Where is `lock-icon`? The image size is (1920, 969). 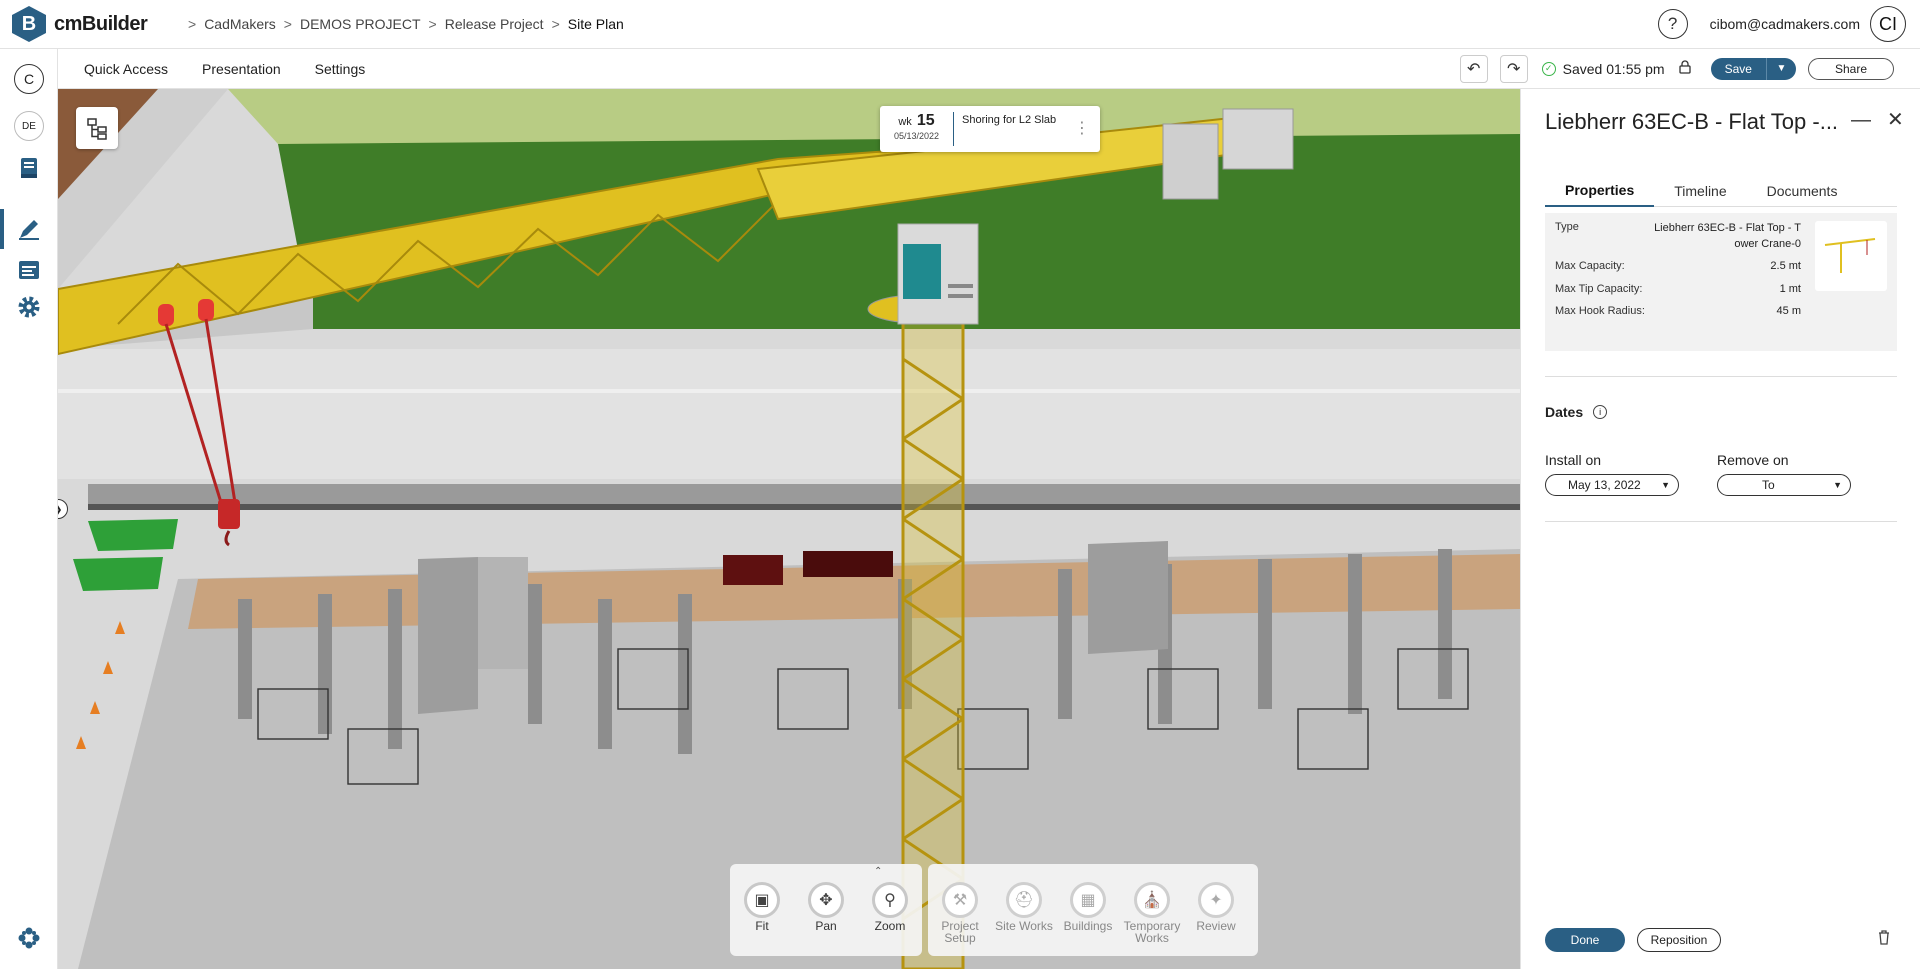 lock-icon is located at coordinates (1684, 68).